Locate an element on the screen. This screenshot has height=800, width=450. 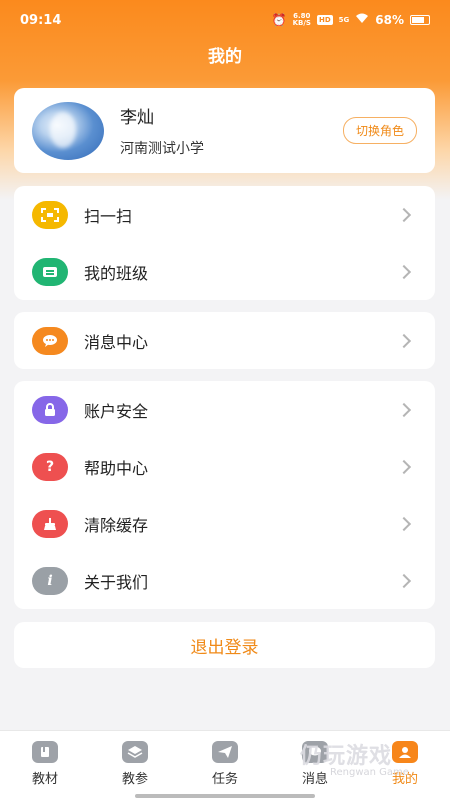
layers-icon is located at coordinates (135, 752).